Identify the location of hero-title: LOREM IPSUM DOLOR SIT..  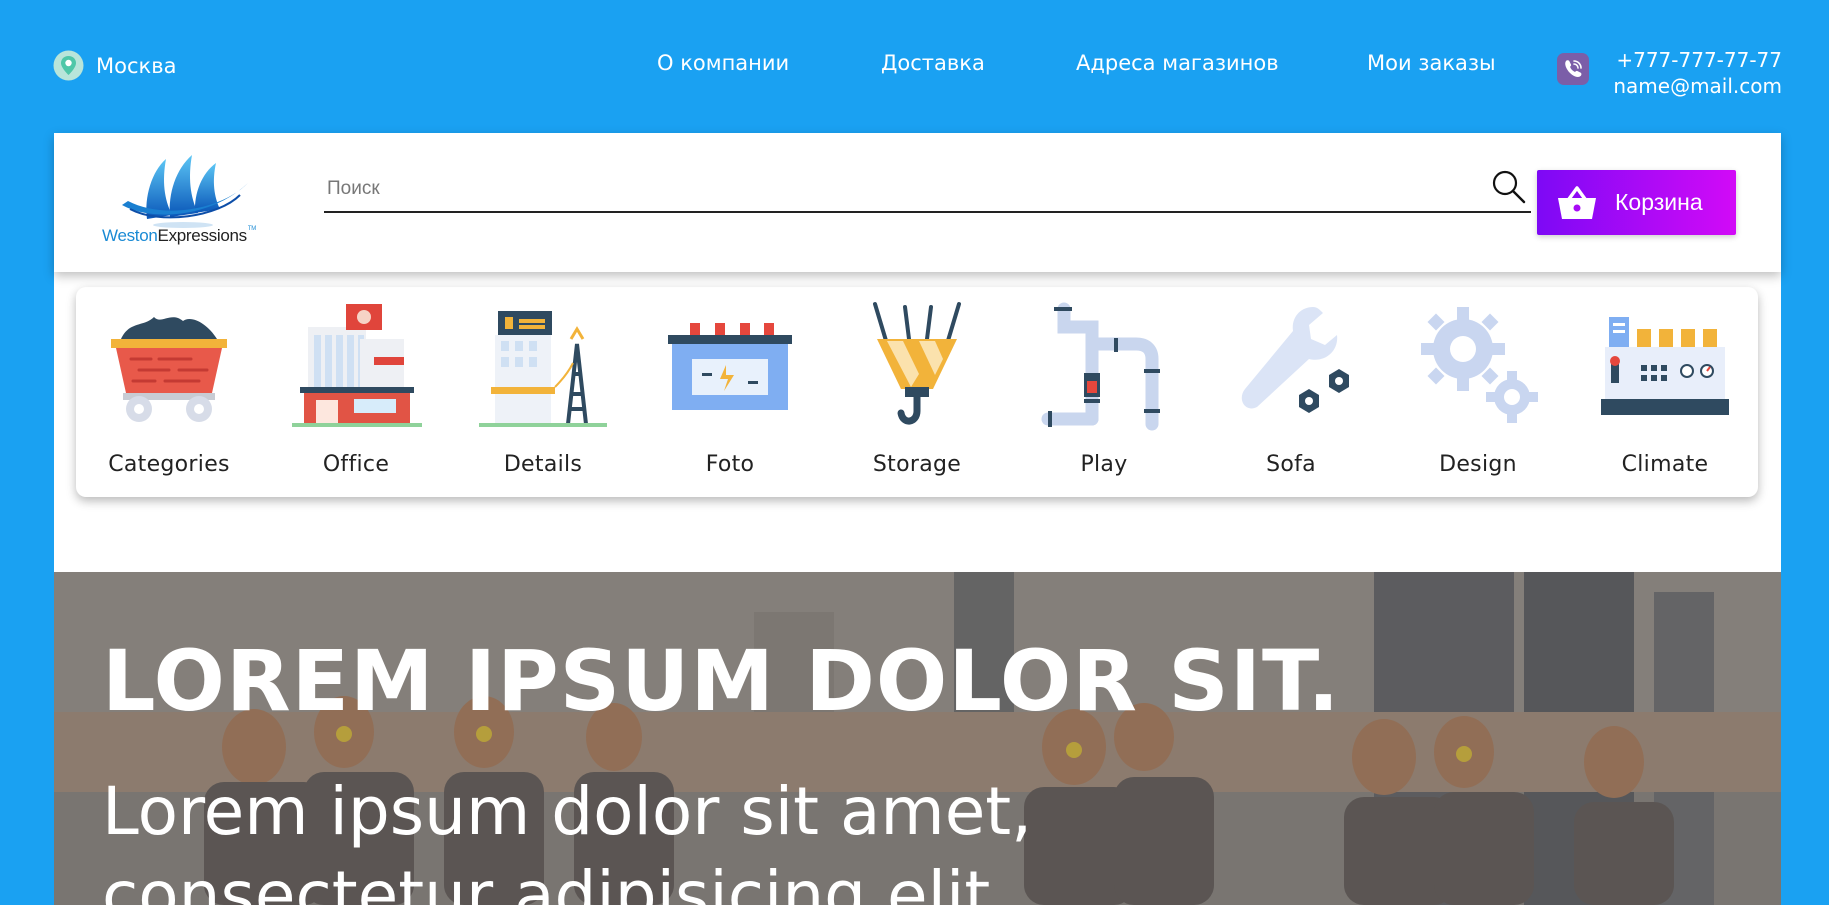
(721, 681).